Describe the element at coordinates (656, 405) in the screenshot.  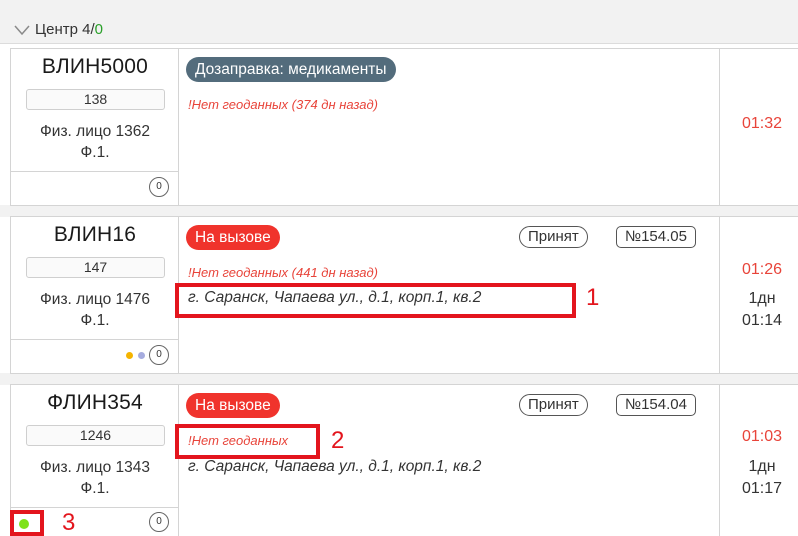
I see `call-number-pill: №154.04` at that location.